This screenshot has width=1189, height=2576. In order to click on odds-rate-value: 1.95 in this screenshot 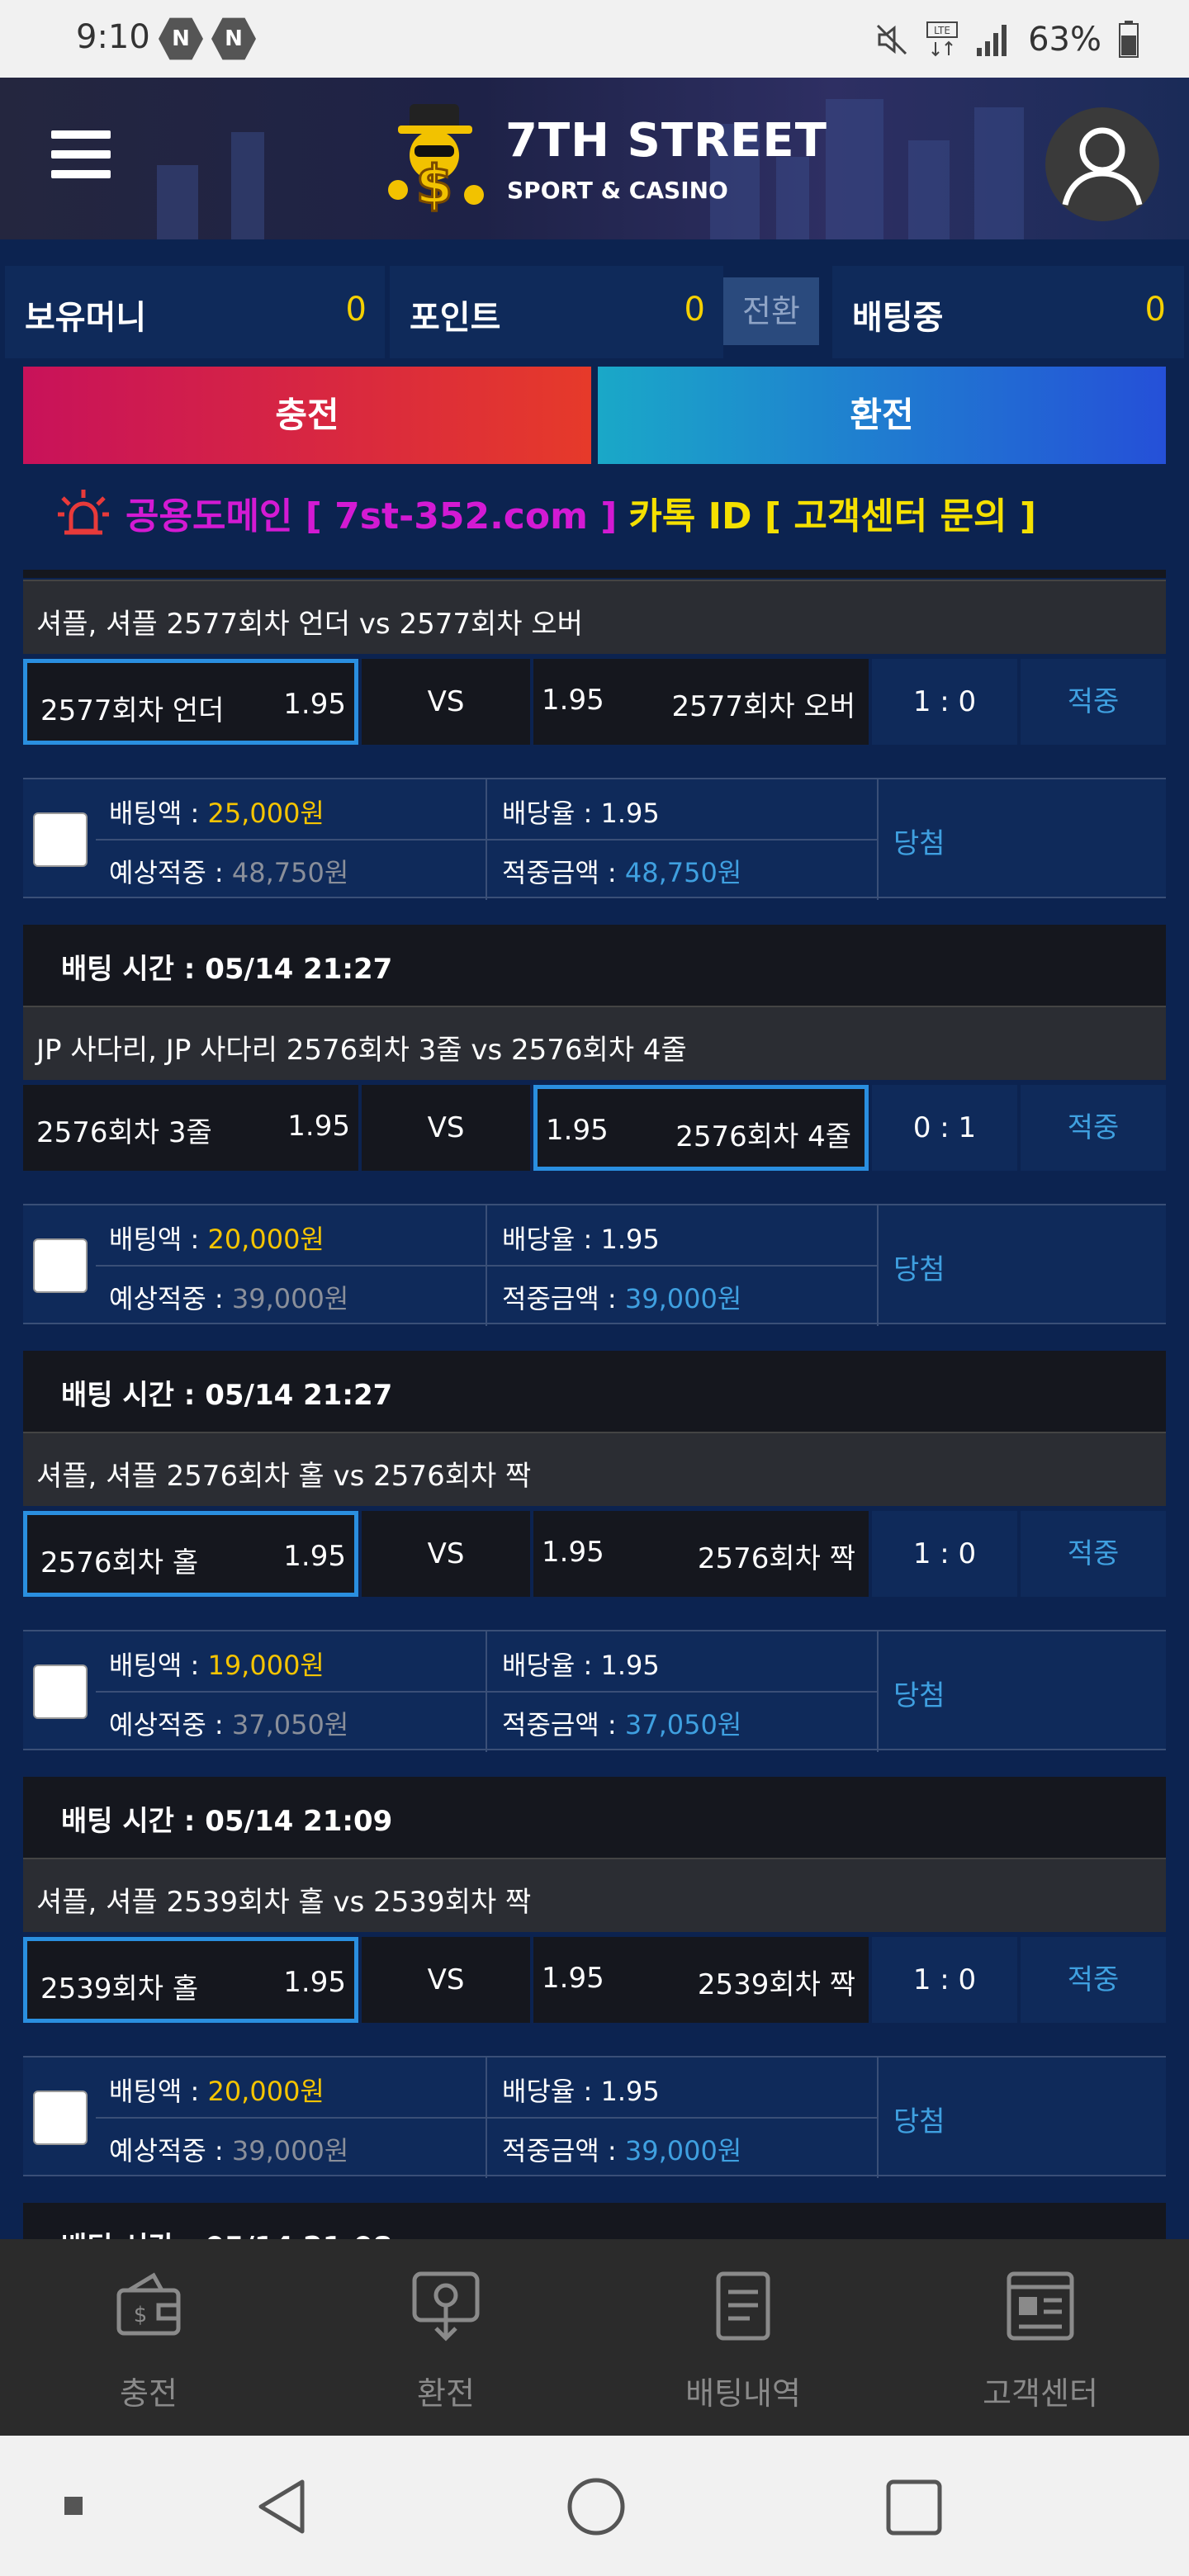, I will do `click(630, 1239)`.